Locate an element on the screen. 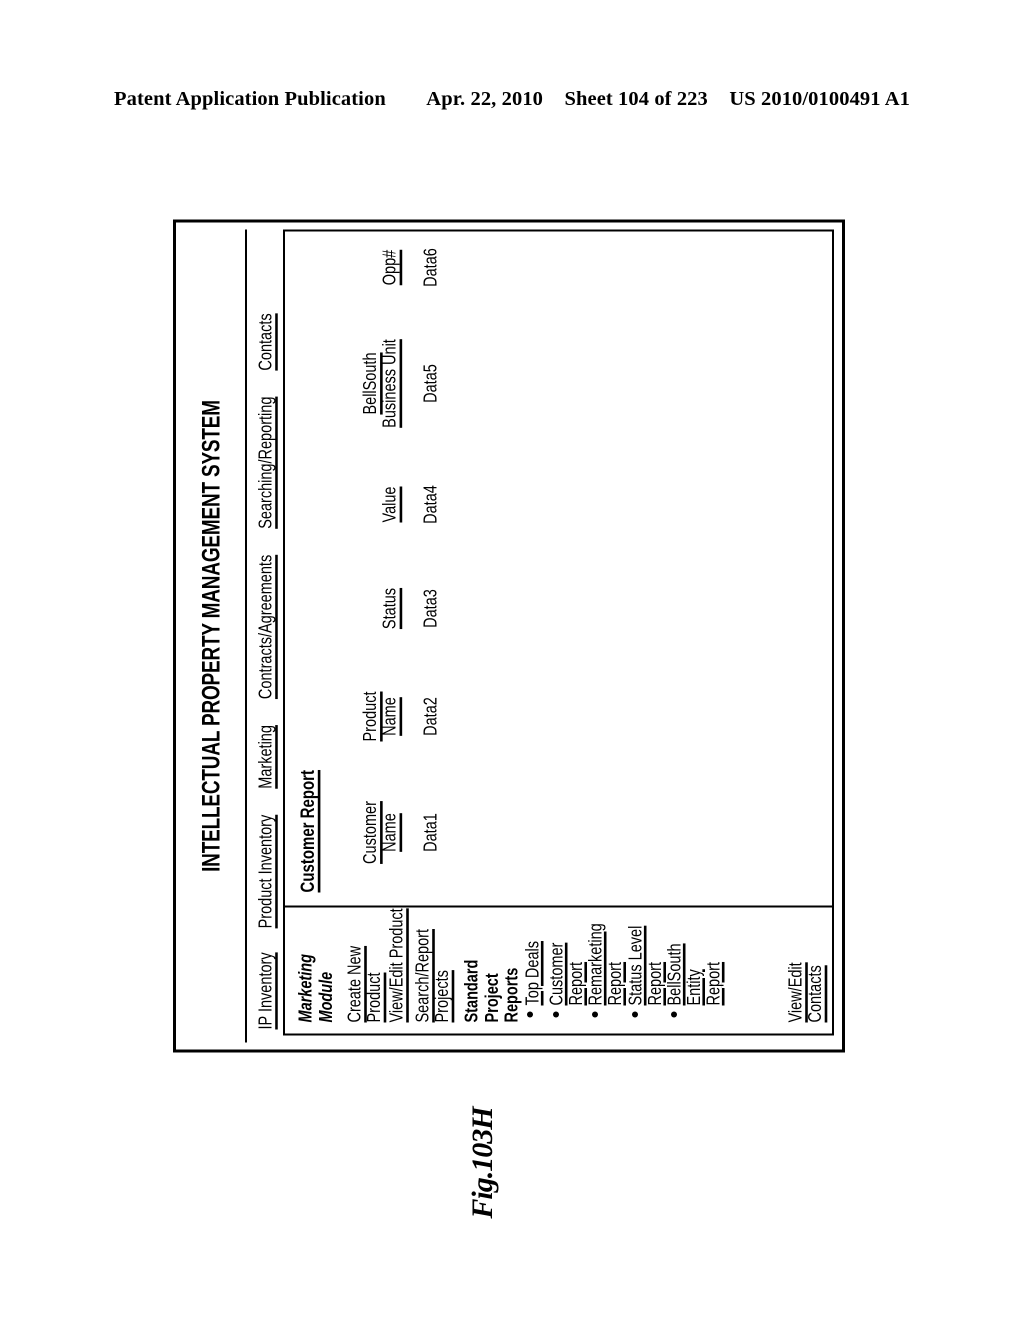 This screenshot has width=1024, height=1320. cell-product-name: Data2 is located at coordinates (431, 716).